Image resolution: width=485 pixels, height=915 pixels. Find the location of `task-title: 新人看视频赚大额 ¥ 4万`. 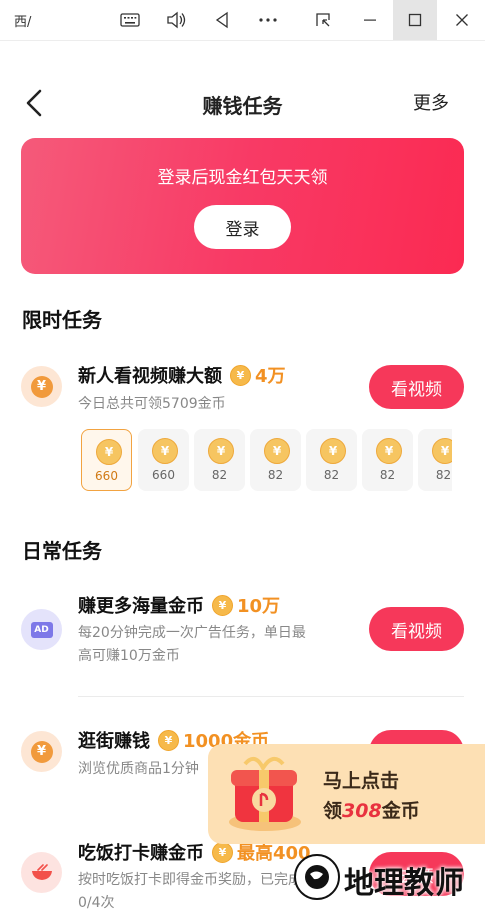

task-title: 新人看视频赚大额 ¥ 4万 is located at coordinates (182, 375).